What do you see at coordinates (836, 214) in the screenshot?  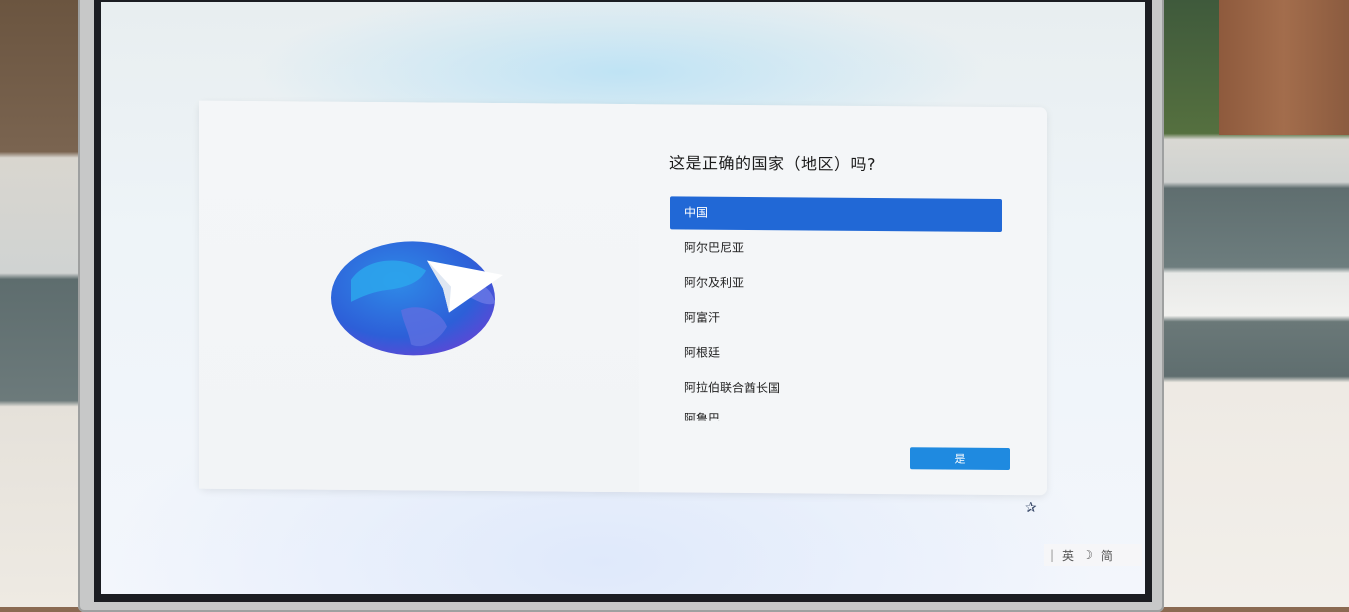 I see `list-item-china: 中国` at bounding box center [836, 214].